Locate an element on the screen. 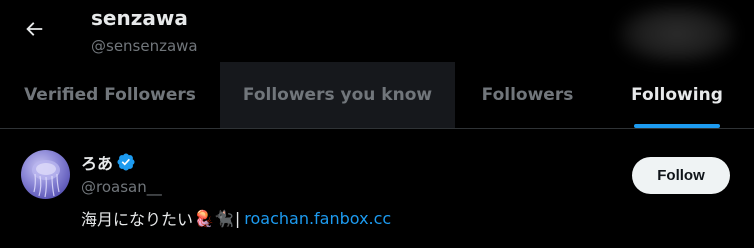 This screenshot has width=754, height=248. tab-followers-you-know: Followers you know is located at coordinates (337, 95).